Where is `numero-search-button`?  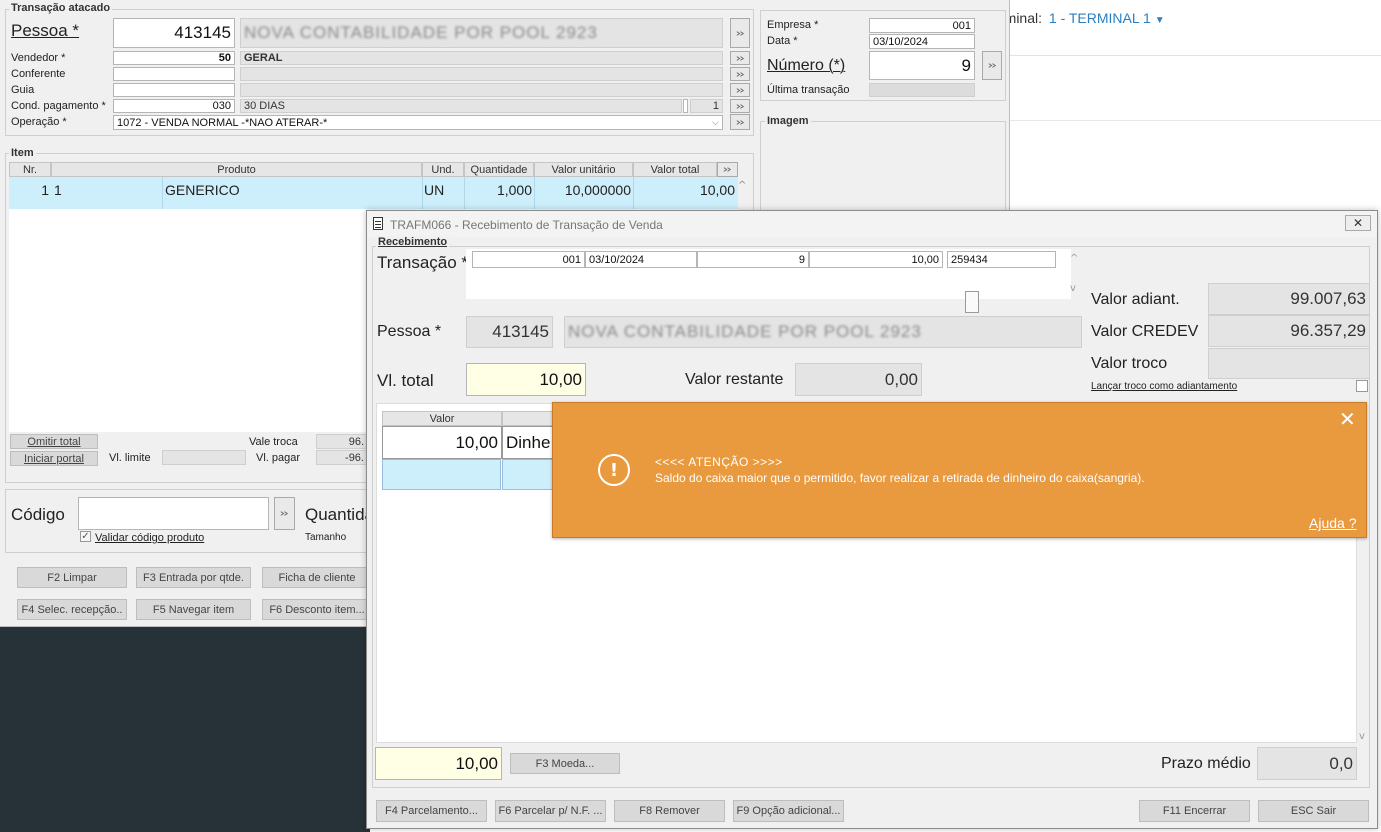
numero-search-button is located at coordinates (992, 65).